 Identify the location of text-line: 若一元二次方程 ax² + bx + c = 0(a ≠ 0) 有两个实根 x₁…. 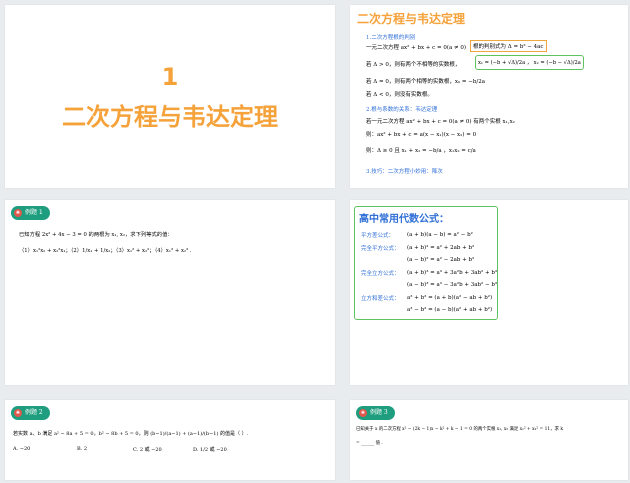
(440, 122).